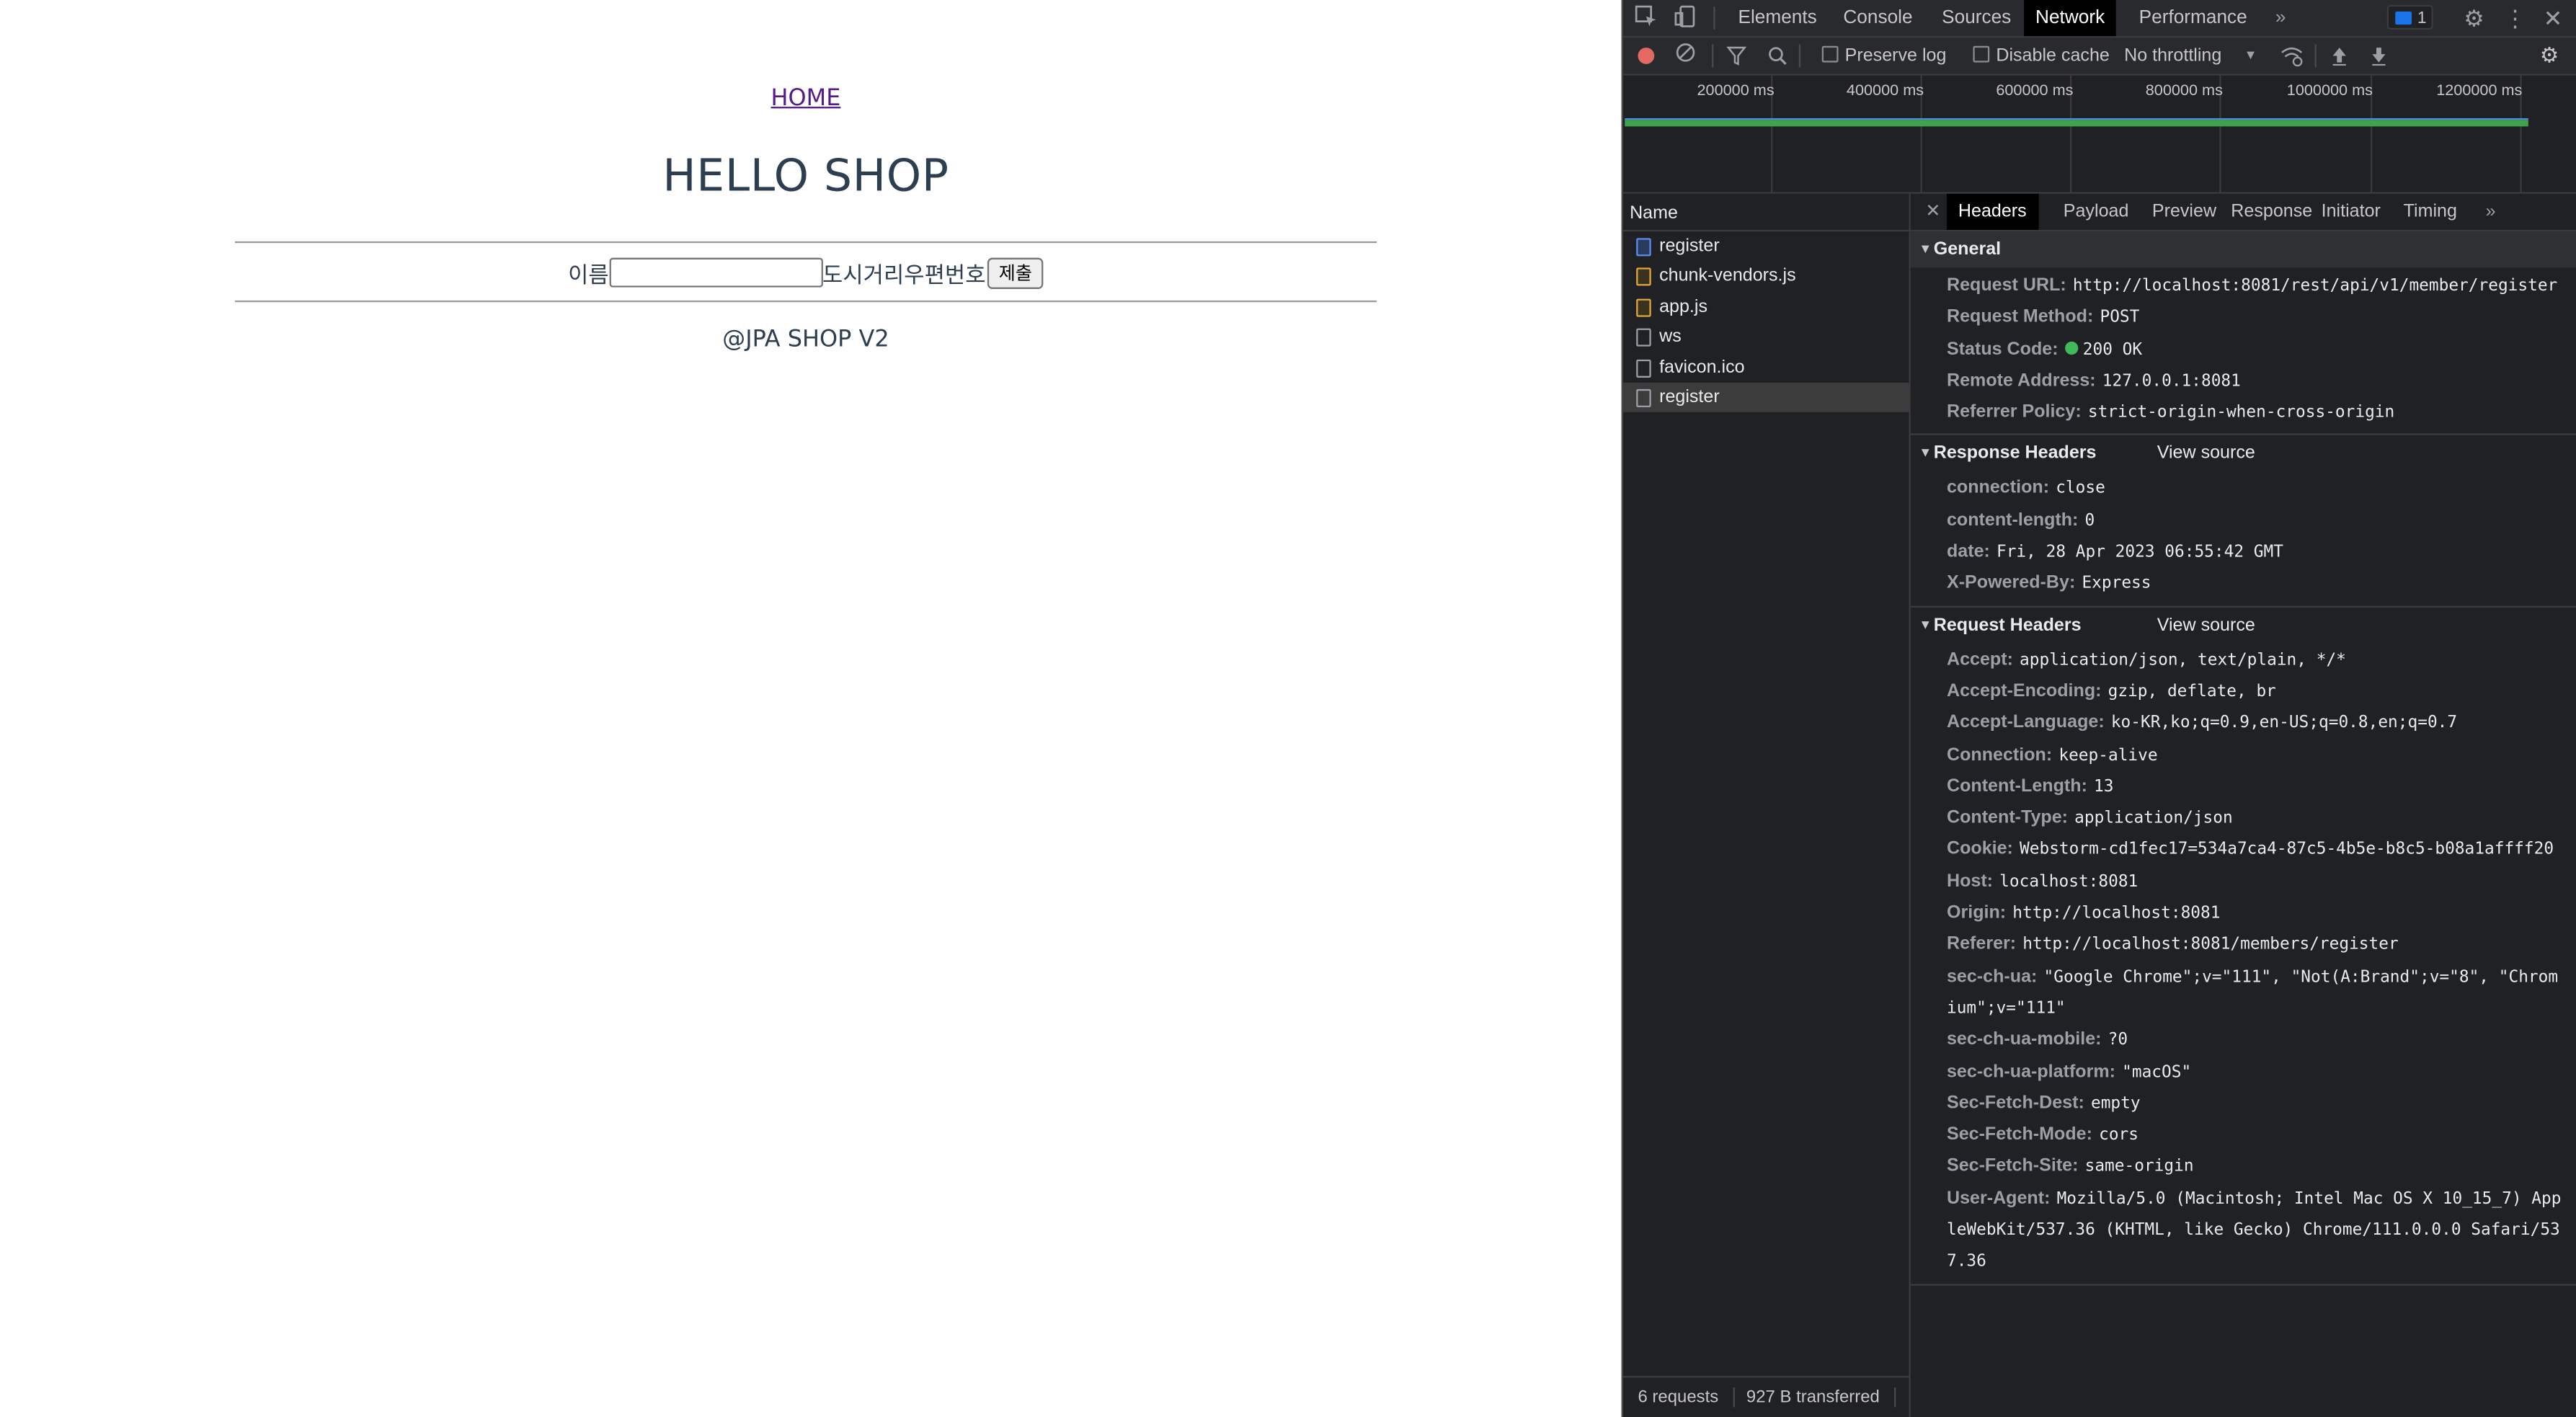  Describe the element at coordinates (1689, 397) in the screenshot. I see `request-name: register` at that location.